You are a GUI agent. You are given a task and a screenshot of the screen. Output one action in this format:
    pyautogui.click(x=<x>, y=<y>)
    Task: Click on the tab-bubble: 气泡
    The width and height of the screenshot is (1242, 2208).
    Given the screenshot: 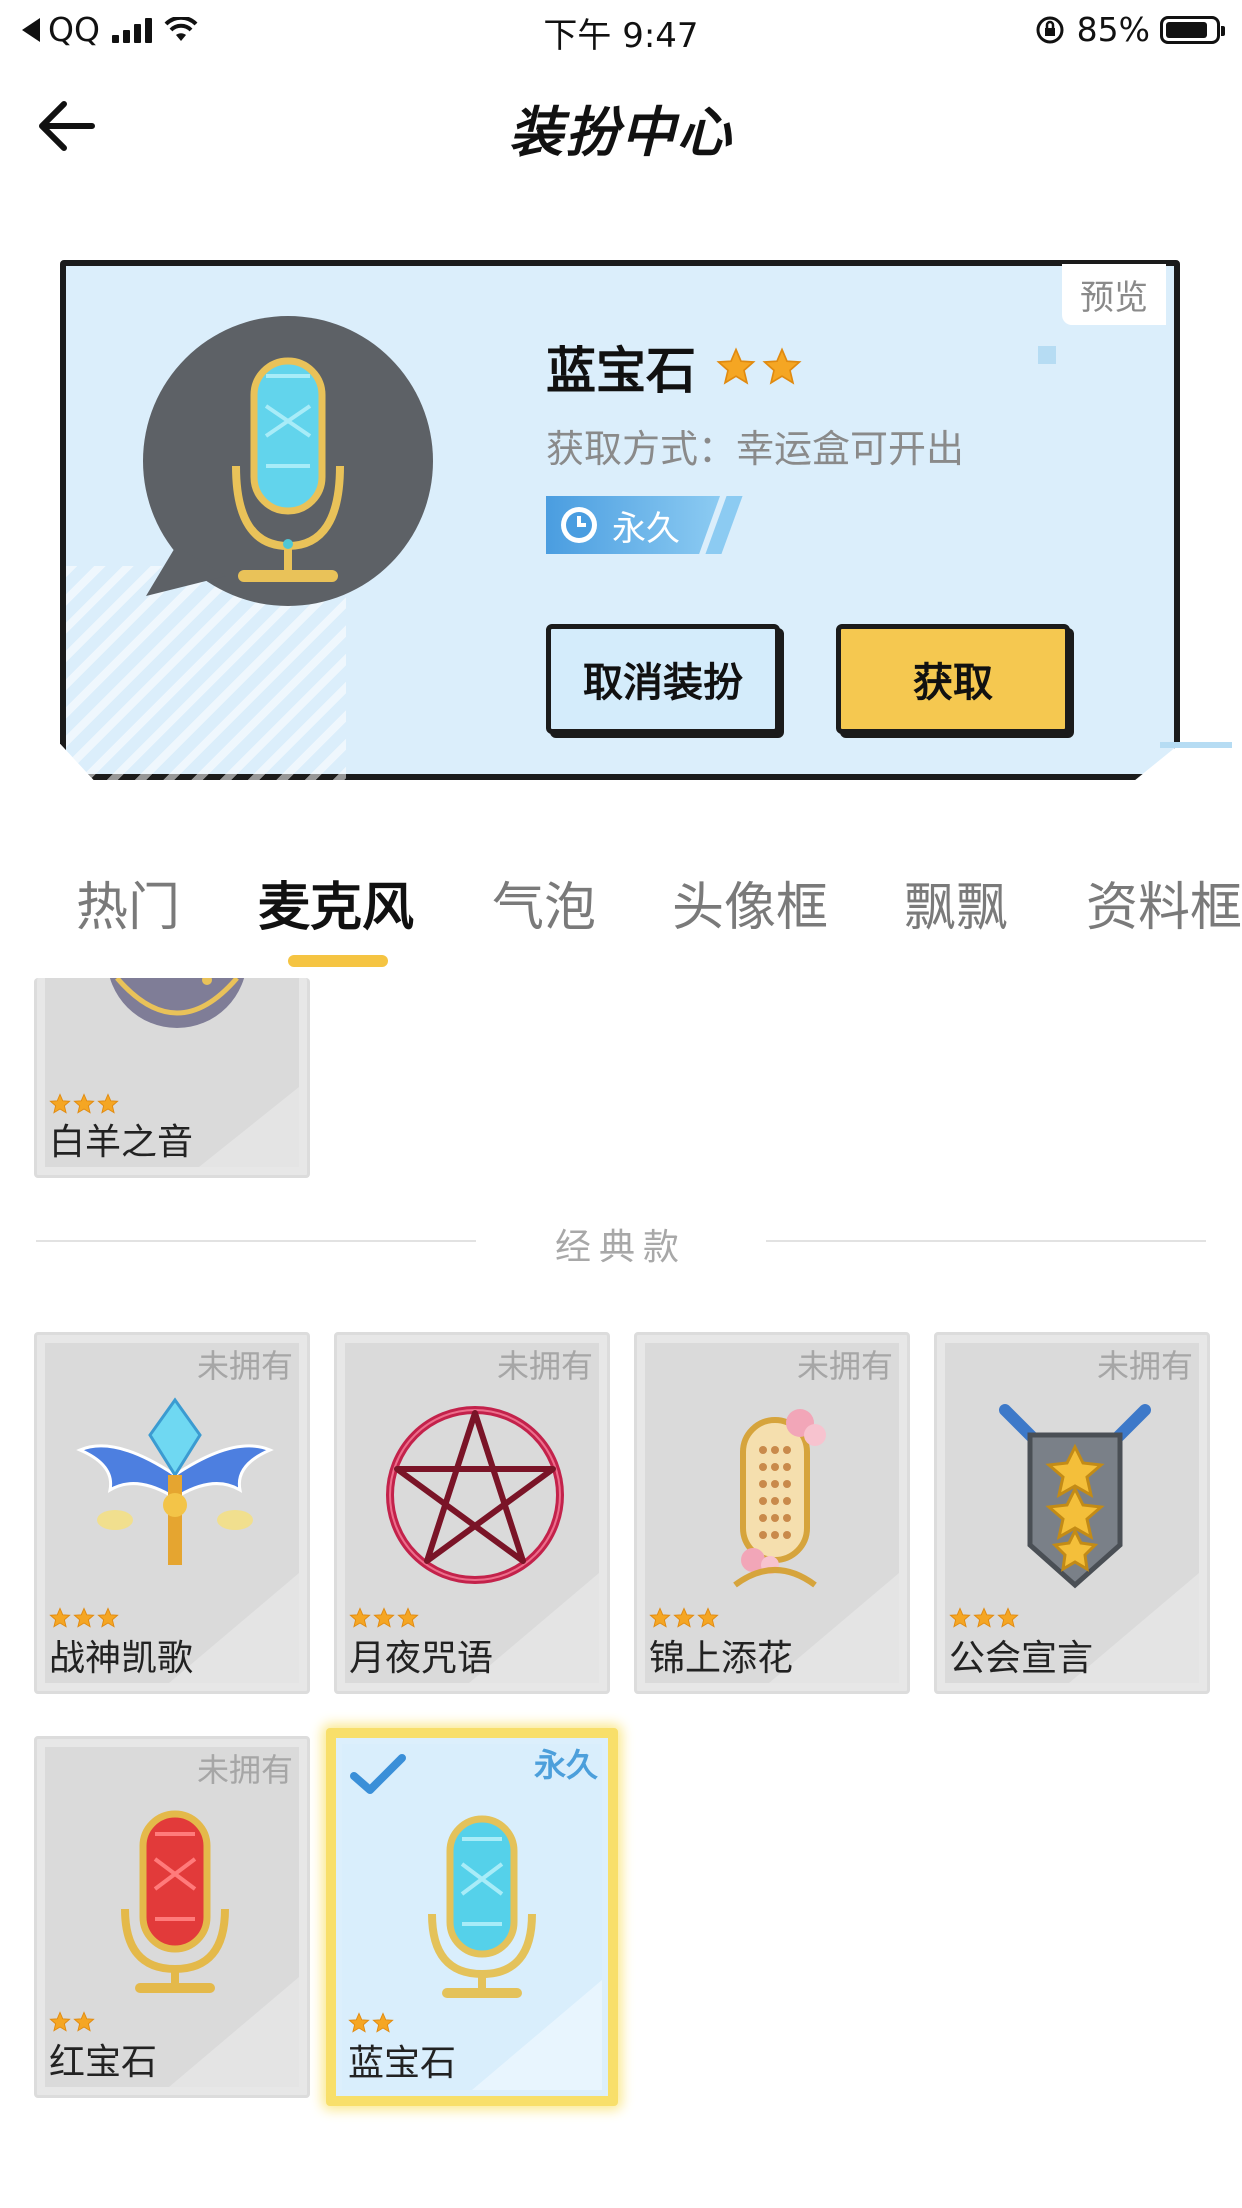 What is the action you would take?
    pyautogui.click(x=544, y=902)
    